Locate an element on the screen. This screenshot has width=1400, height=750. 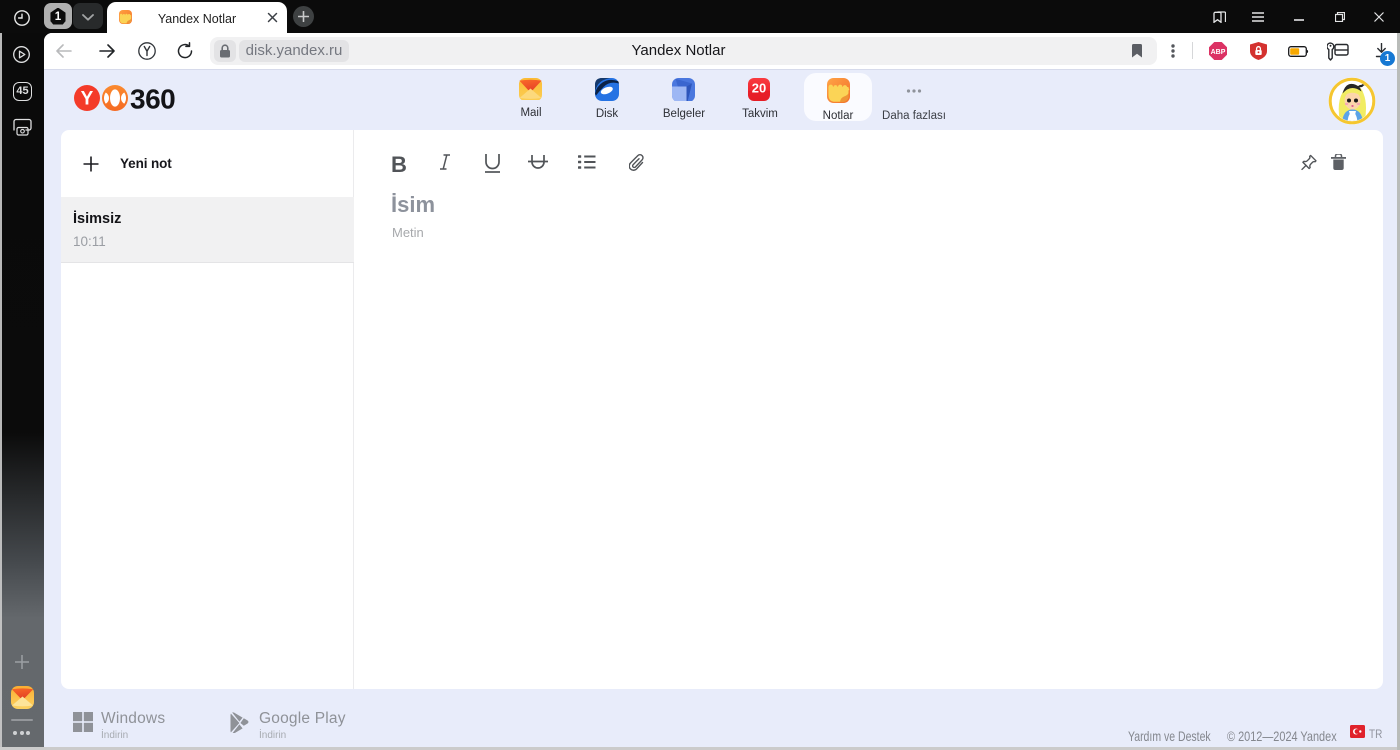
svg-text: 20 is located at coordinates (759, 88).